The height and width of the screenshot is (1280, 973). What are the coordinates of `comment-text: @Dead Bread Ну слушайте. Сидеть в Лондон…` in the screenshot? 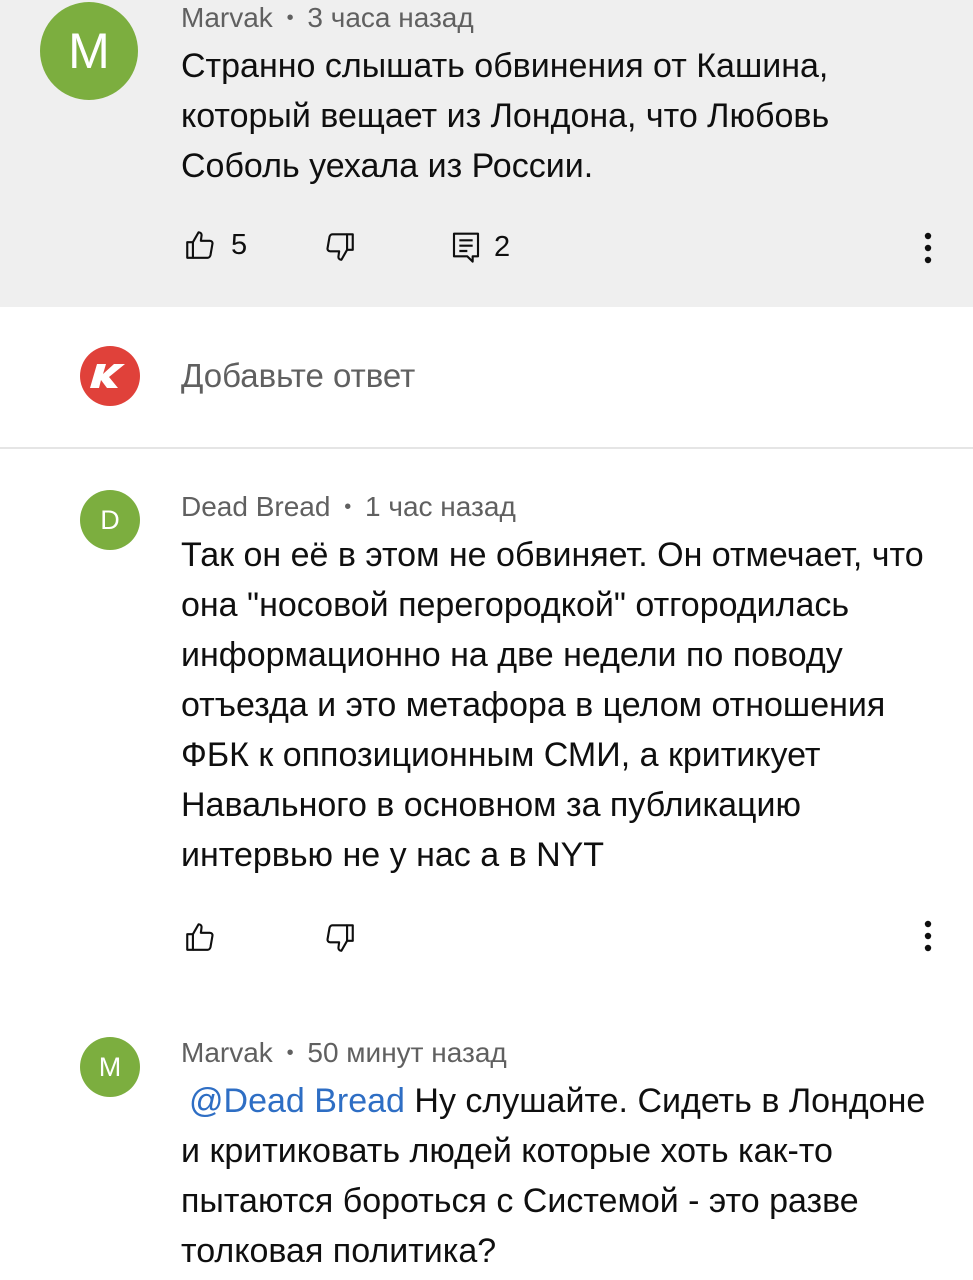 It's located at (561, 1176).